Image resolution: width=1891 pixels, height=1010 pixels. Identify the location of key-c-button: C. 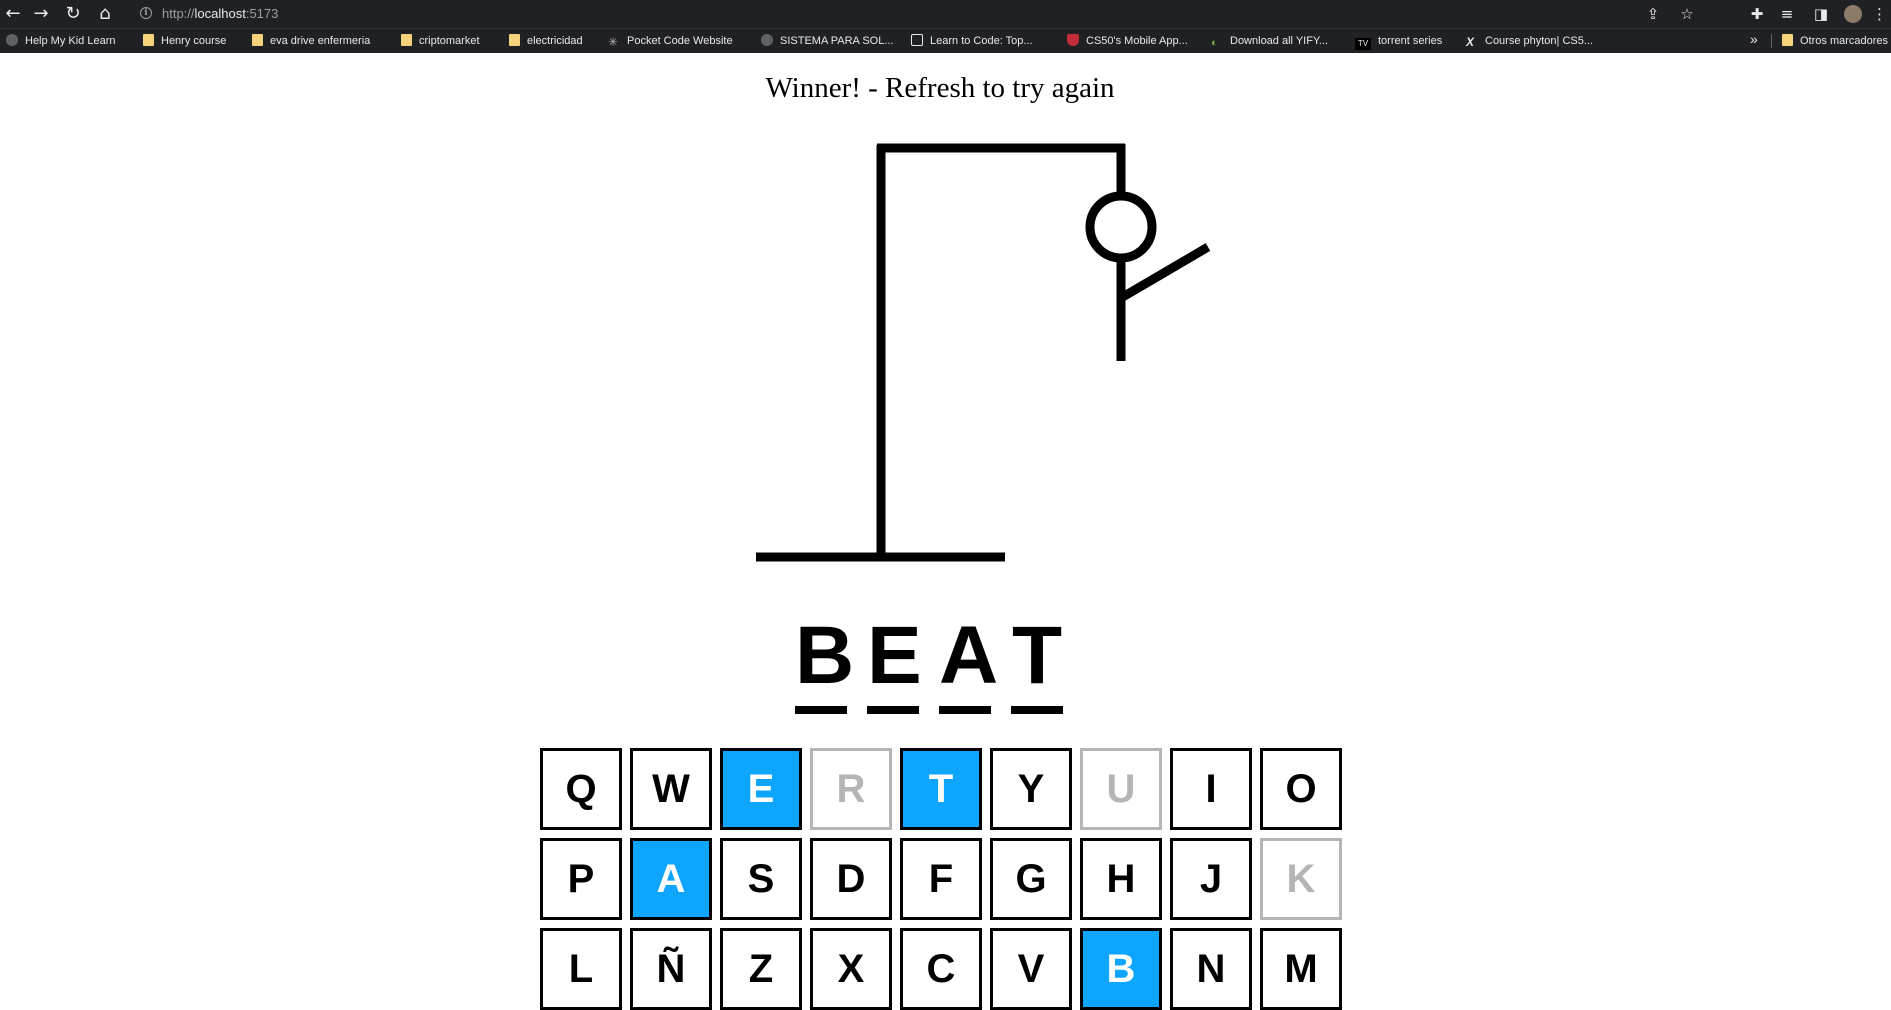
(941, 969).